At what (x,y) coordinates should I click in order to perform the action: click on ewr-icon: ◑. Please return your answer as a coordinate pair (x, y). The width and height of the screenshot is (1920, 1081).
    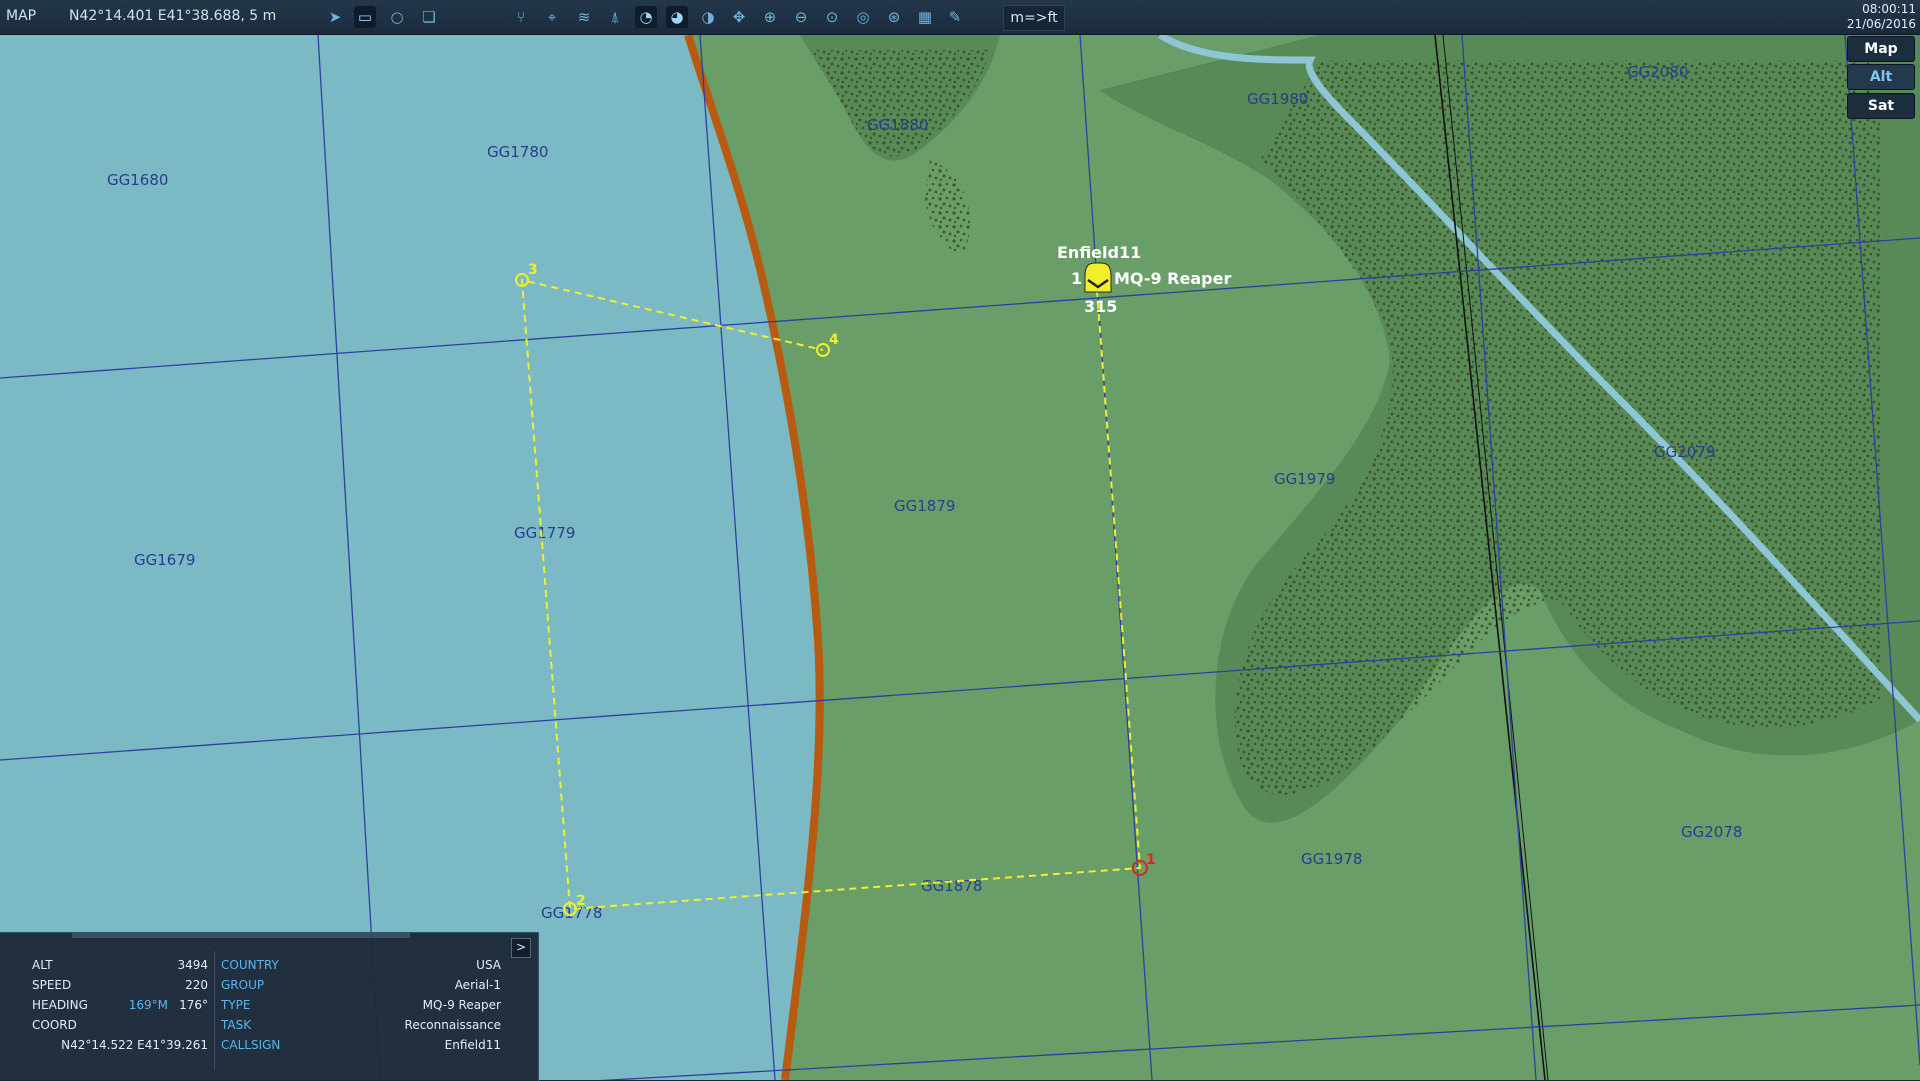
    Looking at the image, I should click on (708, 17).